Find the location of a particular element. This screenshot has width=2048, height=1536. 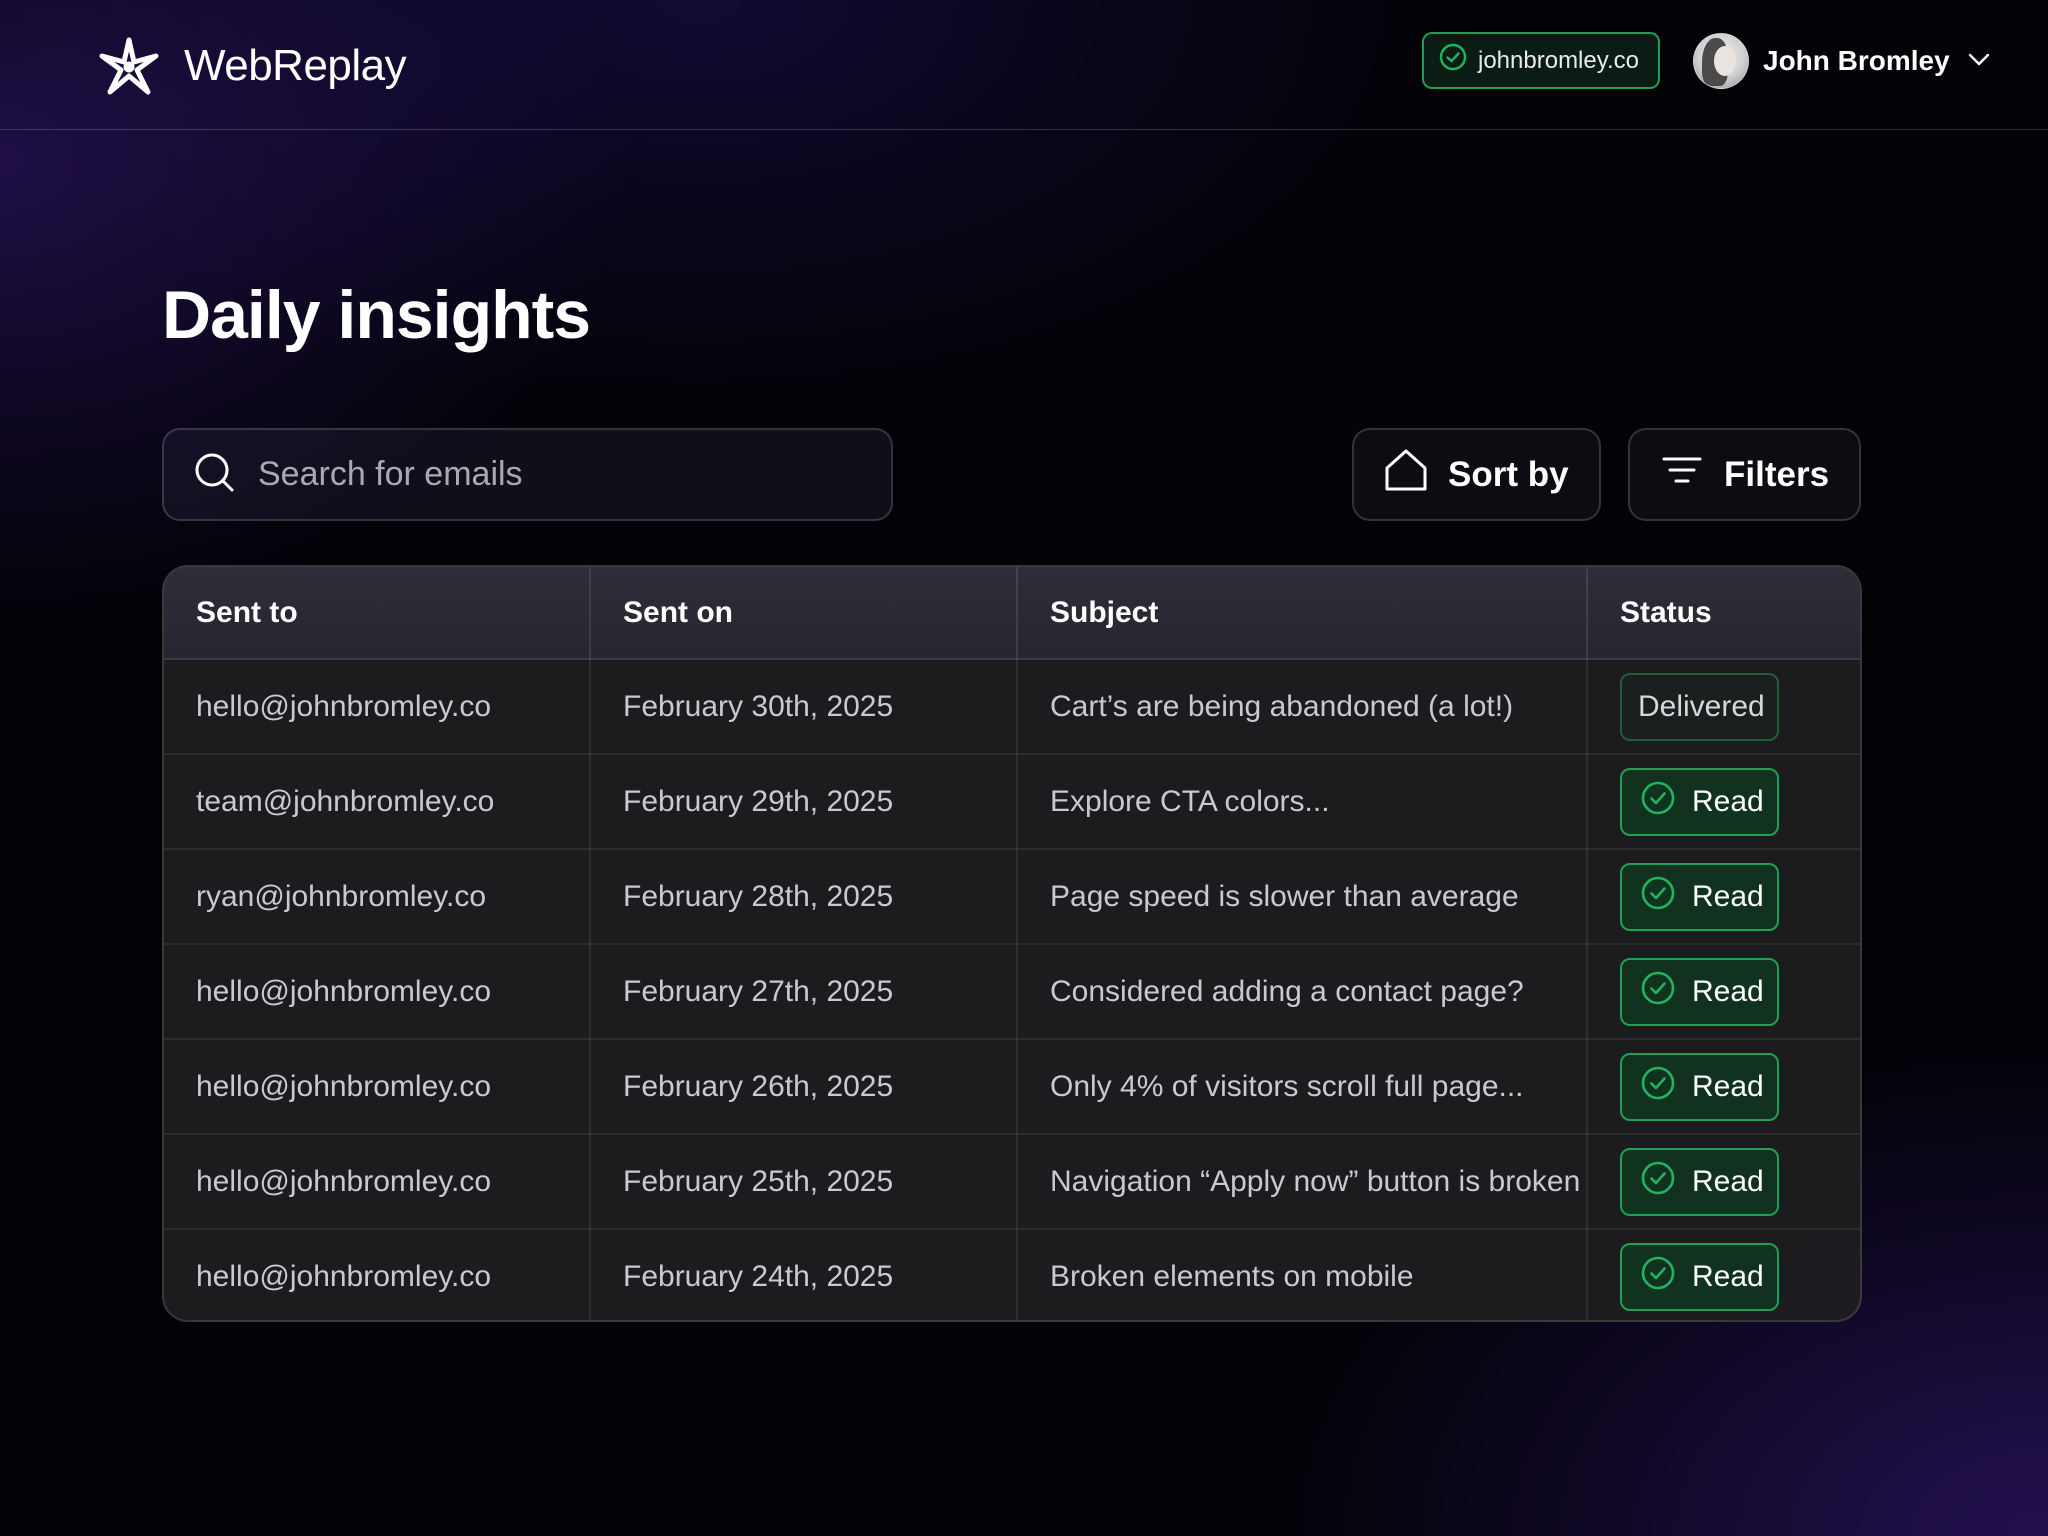

cell-sent-on: February 27th, 2025 is located at coordinates (804, 992).